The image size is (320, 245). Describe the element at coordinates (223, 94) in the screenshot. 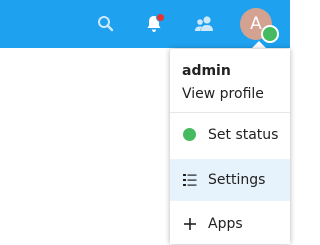

I see `view-profile-link: View profile` at that location.